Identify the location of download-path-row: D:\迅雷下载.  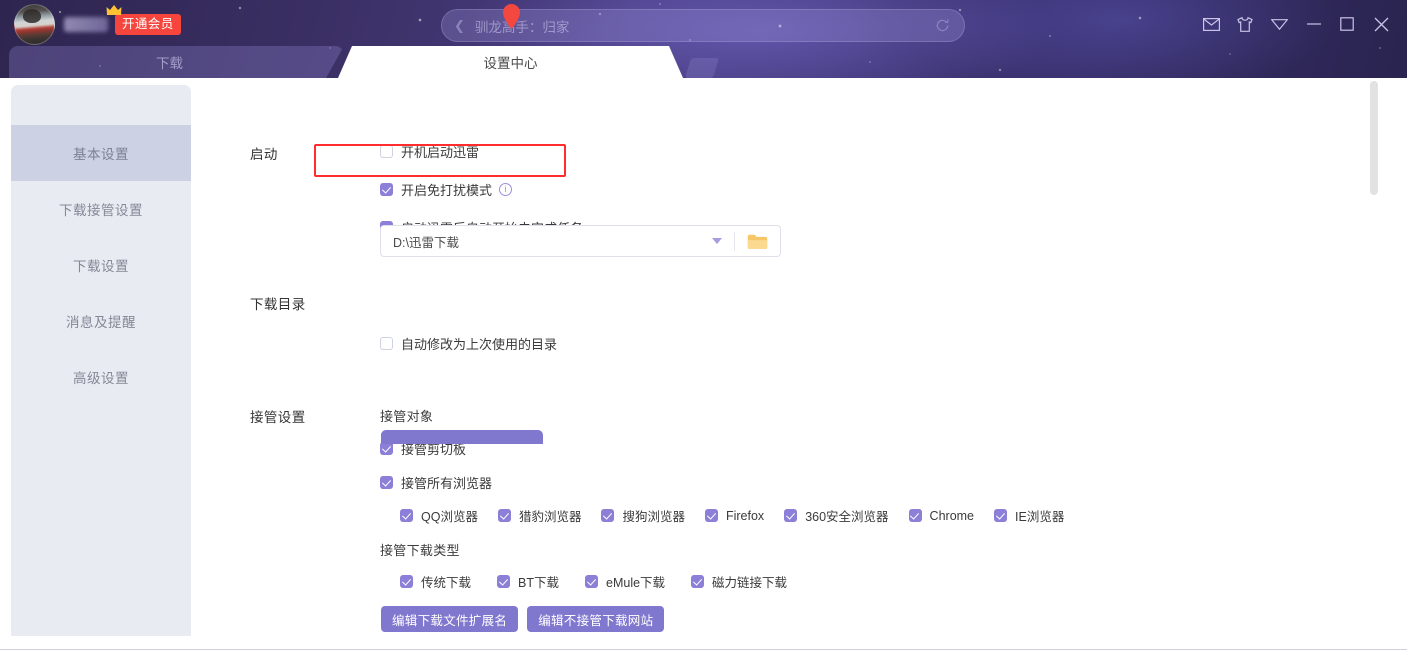
(580, 241).